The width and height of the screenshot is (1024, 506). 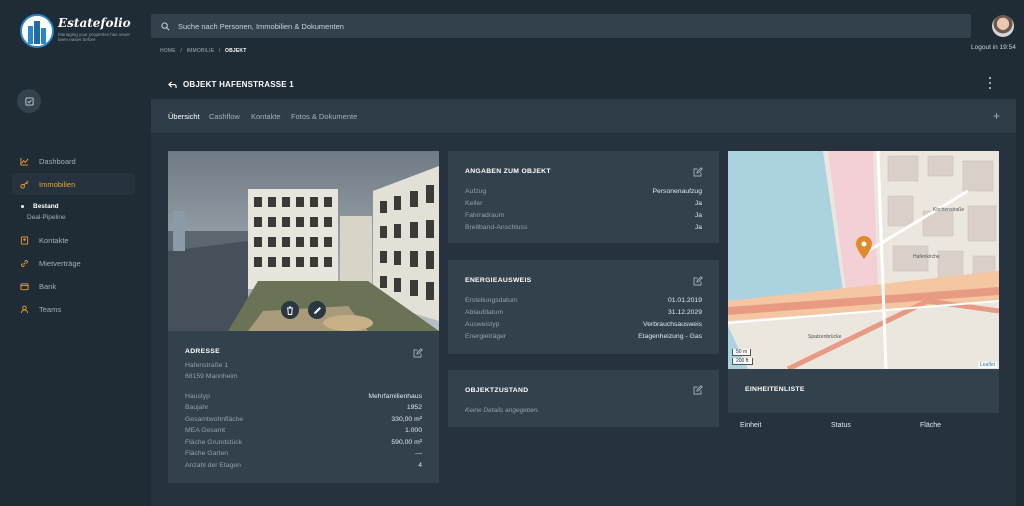 I want to click on property-image, so click(x=303, y=241).